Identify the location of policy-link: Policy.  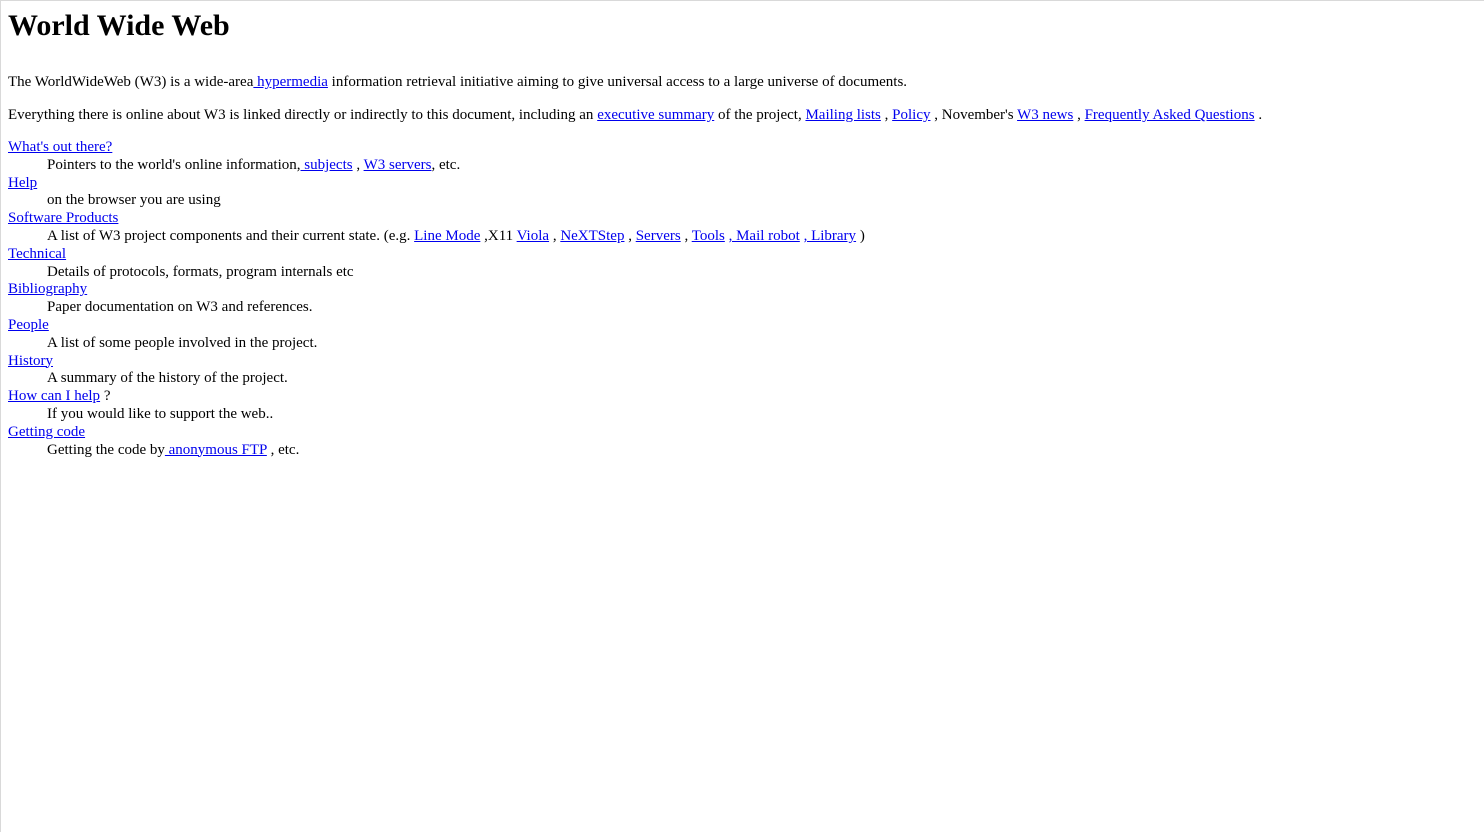
(911, 115).